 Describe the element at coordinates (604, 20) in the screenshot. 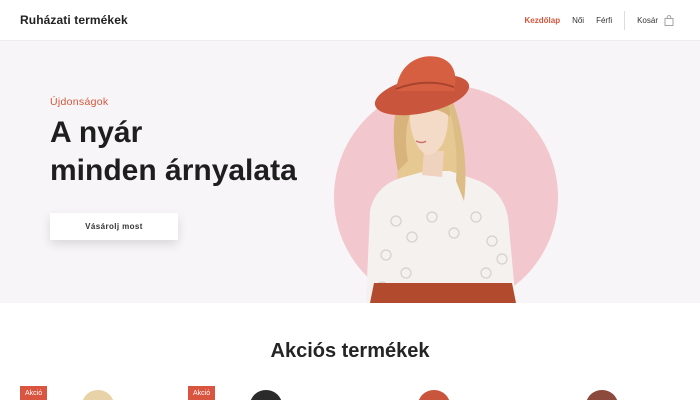

I see `nav-item-men: Férfi` at that location.